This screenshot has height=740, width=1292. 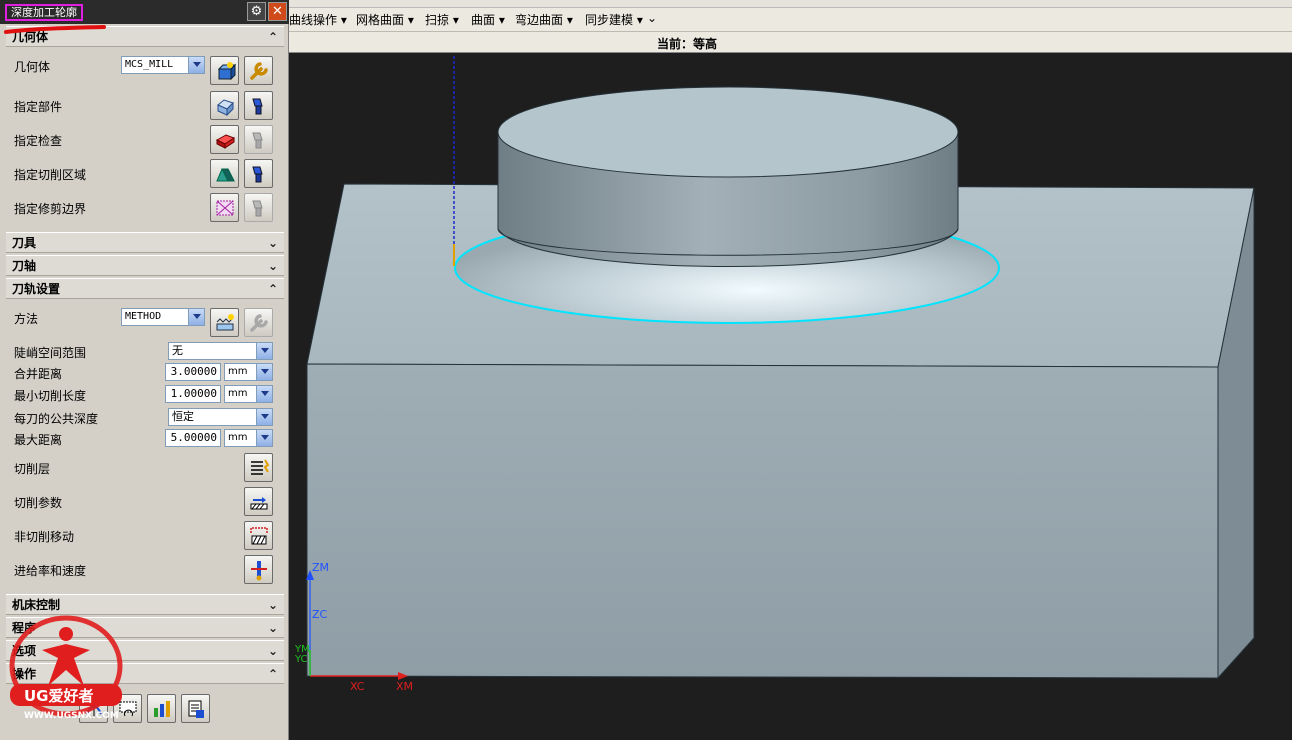 I want to click on select-part-button, so click(x=224, y=105).